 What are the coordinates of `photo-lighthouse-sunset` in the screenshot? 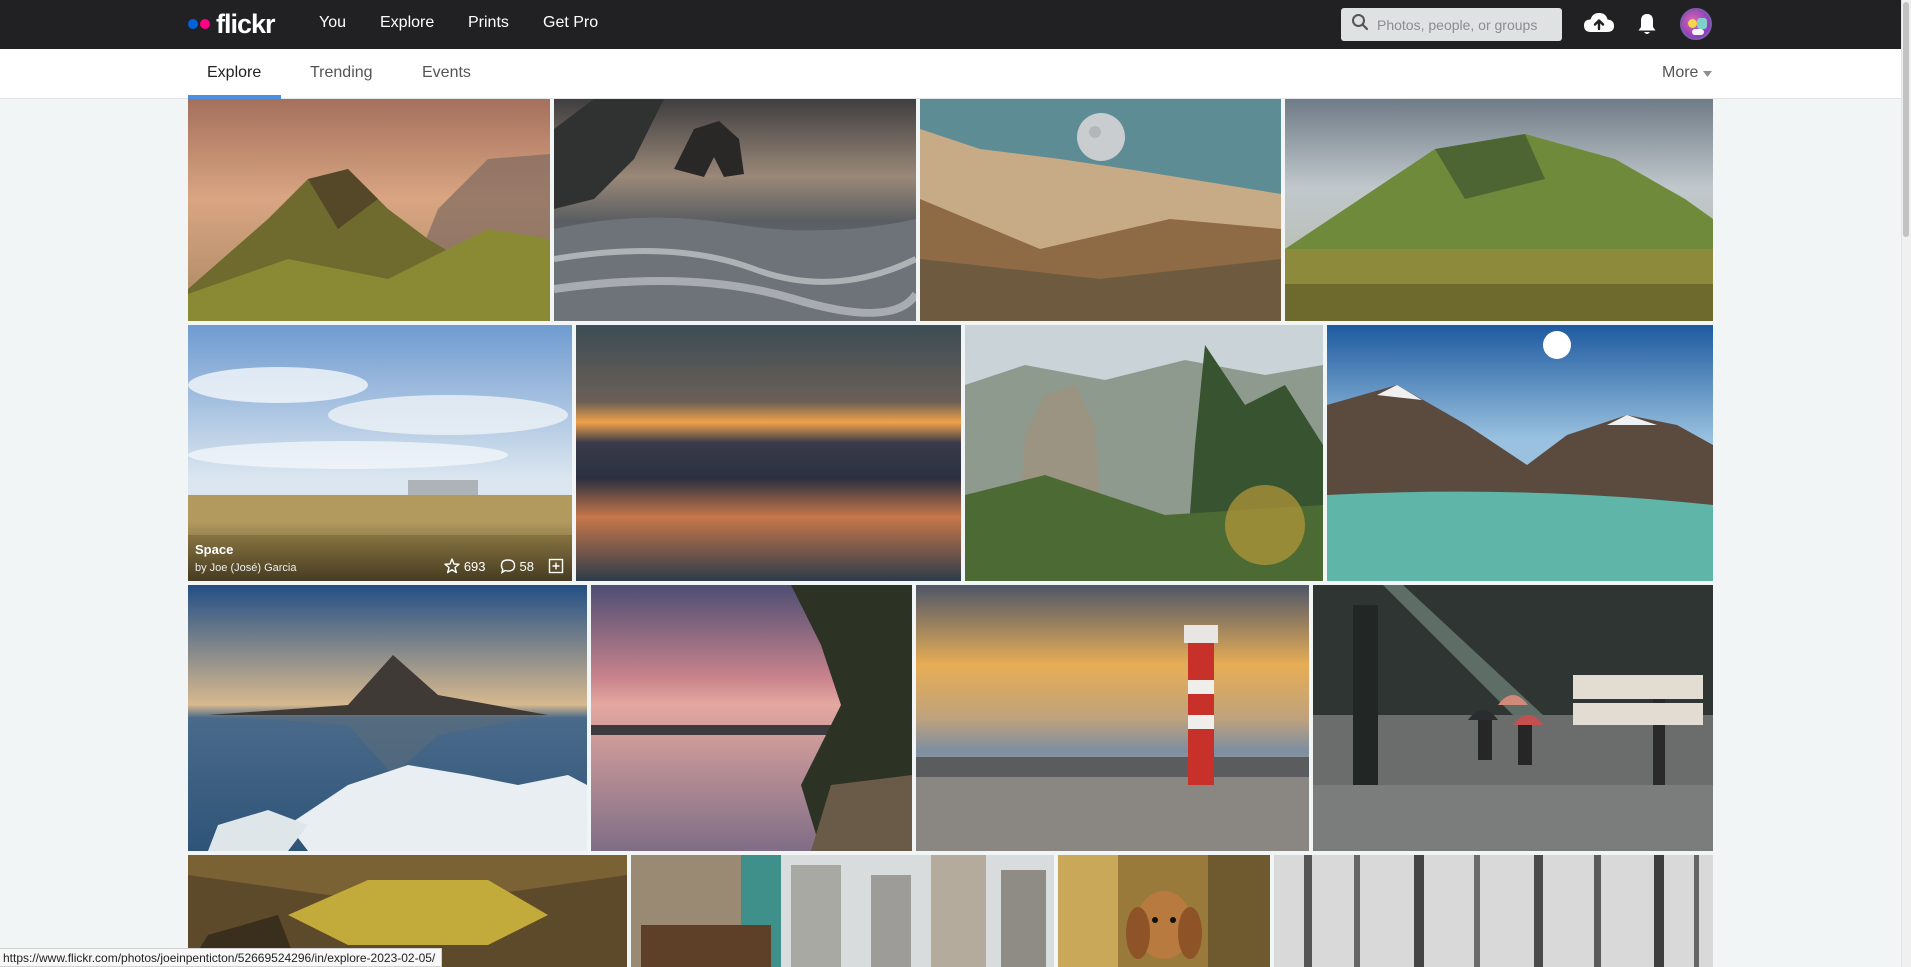 It's located at (1112, 718).